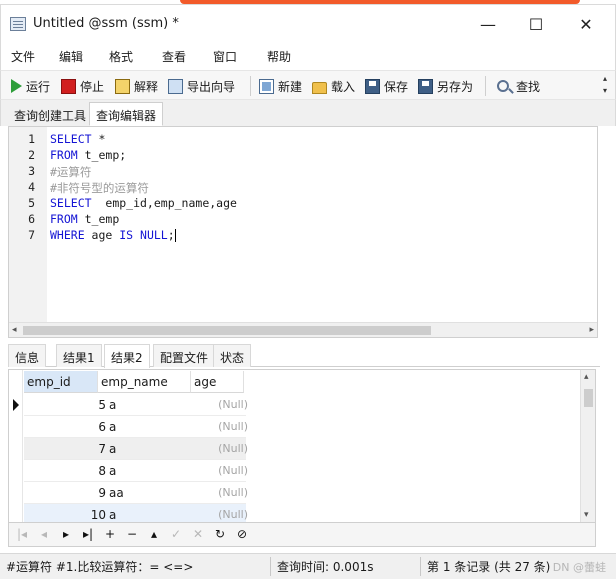  What do you see at coordinates (489, 567) in the screenshot?
I see `status-record-info: 第 1 条记录 (共 27 条)` at bounding box center [489, 567].